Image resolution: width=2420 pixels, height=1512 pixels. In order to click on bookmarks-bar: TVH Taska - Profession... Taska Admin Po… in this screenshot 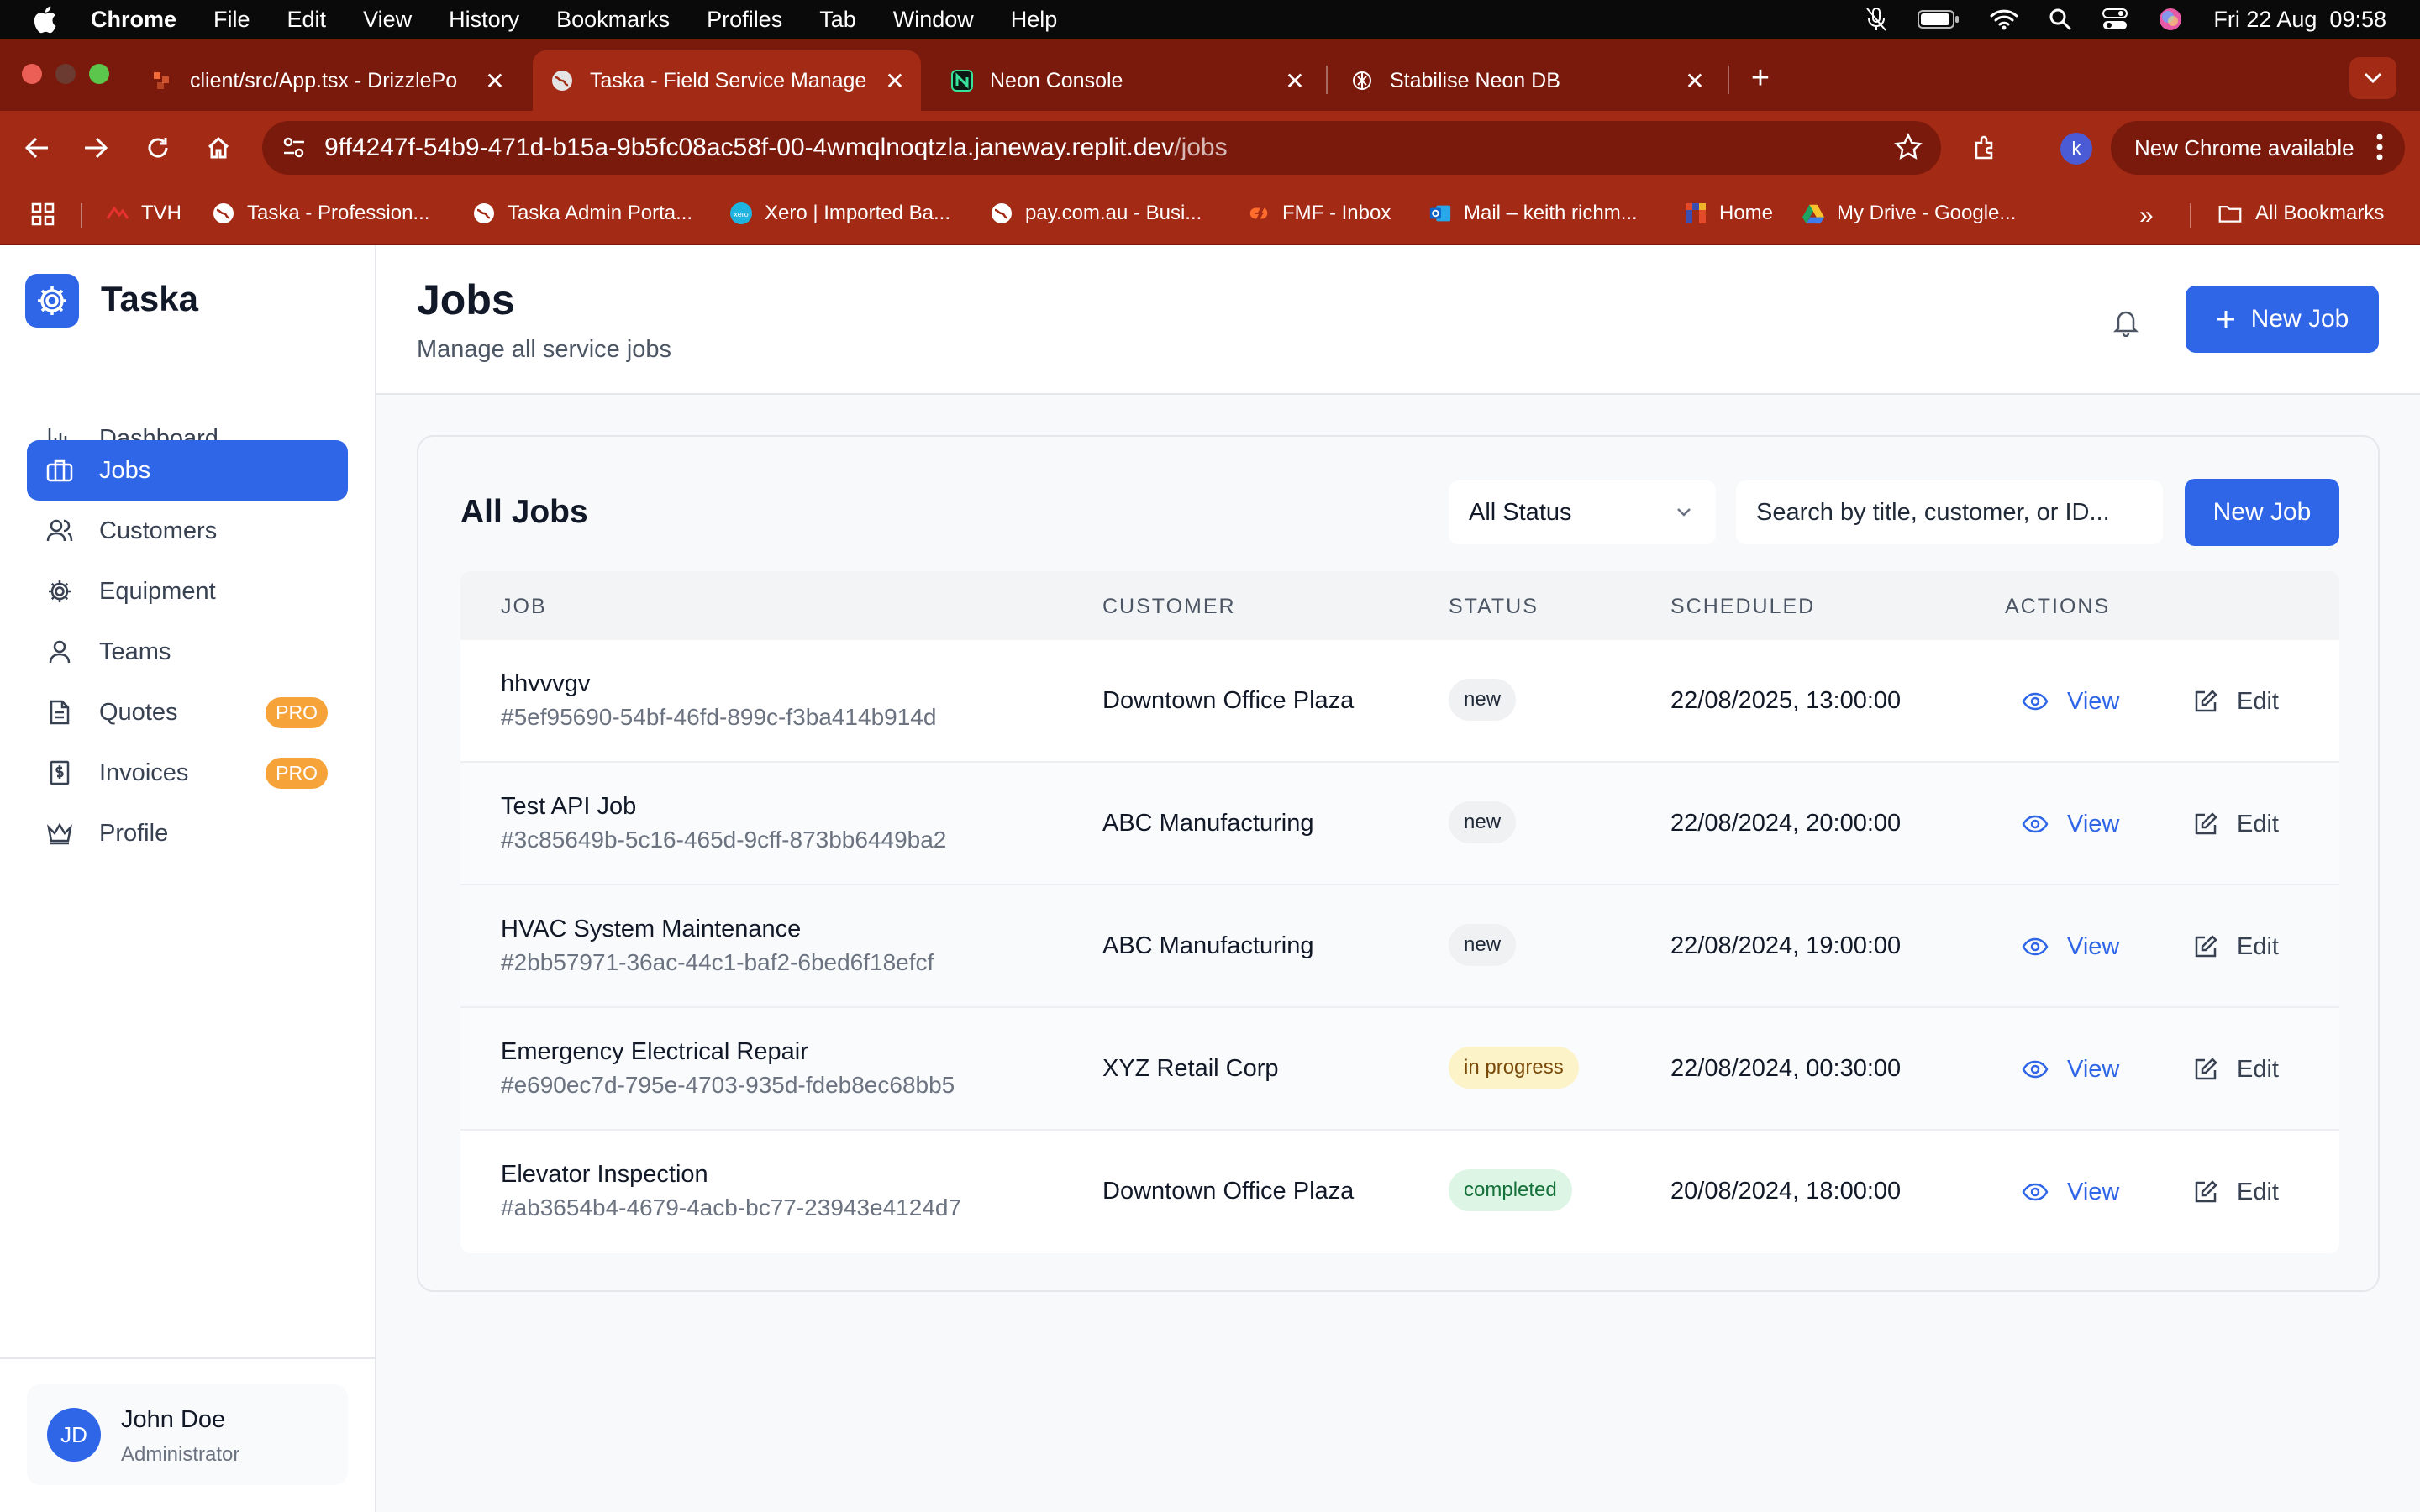, I will do `click(1210, 215)`.